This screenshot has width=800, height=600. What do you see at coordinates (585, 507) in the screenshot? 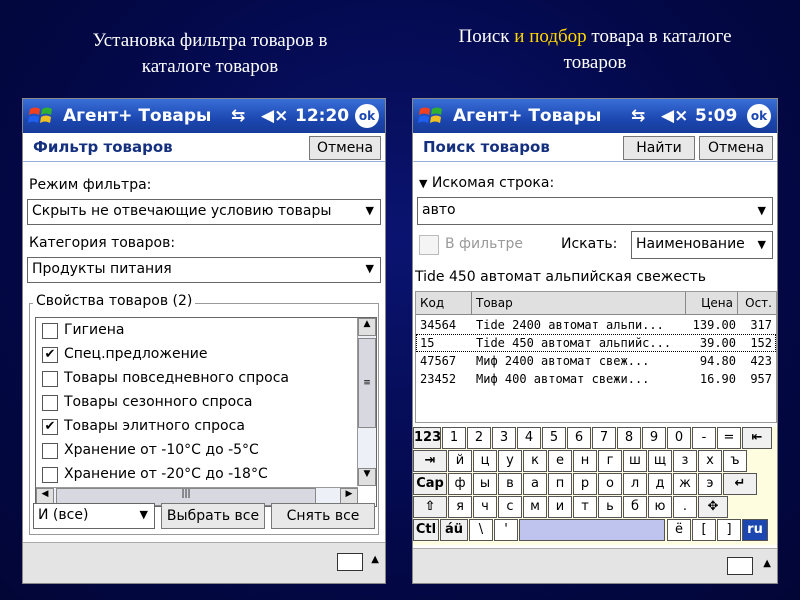
I see `key-row4-6: т` at bounding box center [585, 507].